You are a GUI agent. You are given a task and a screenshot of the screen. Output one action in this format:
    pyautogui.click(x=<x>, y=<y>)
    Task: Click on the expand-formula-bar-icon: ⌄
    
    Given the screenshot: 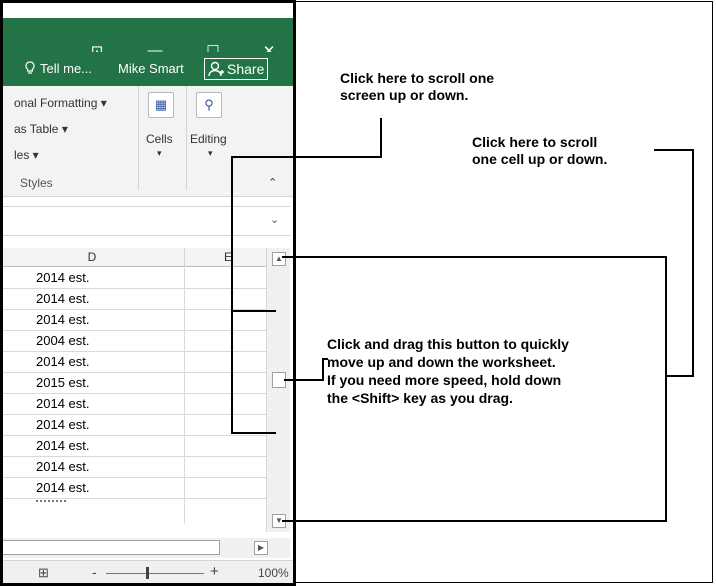 What is the action you would take?
    pyautogui.click(x=274, y=219)
    